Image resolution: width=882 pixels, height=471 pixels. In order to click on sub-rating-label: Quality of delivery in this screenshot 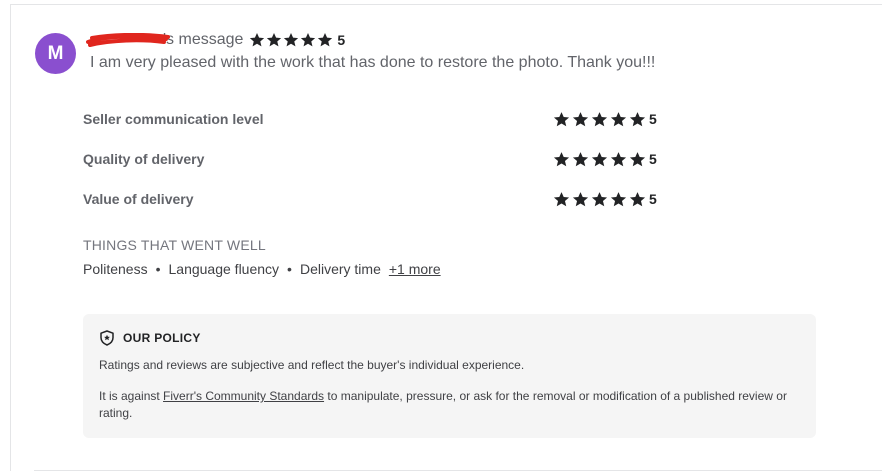, I will do `click(144, 159)`.